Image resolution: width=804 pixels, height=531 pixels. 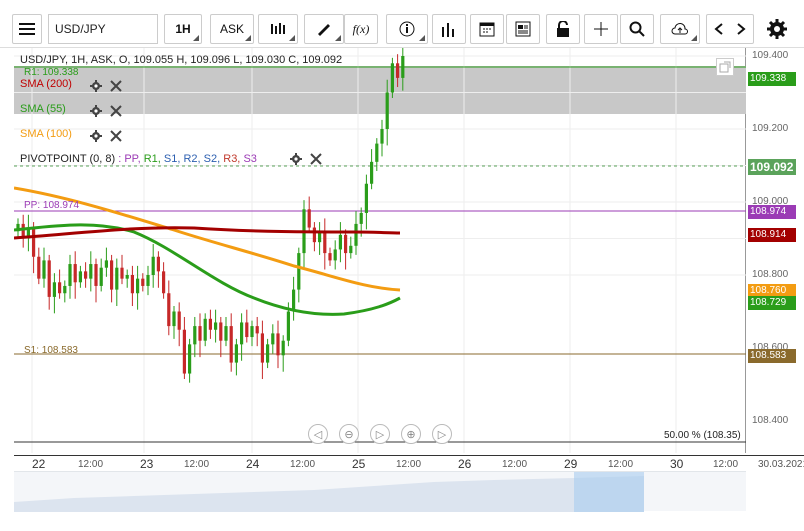 I want to click on pivot-item: R1,, so click(x=152, y=159).